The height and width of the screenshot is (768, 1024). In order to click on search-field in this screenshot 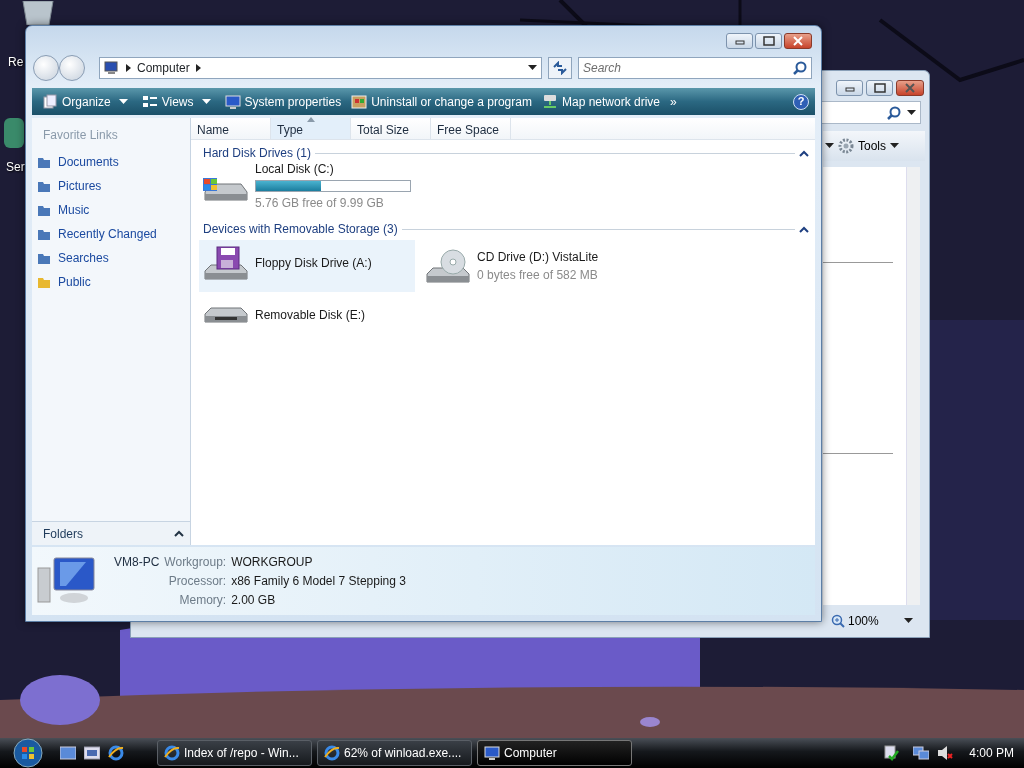, I will do `click(871, 112)`.